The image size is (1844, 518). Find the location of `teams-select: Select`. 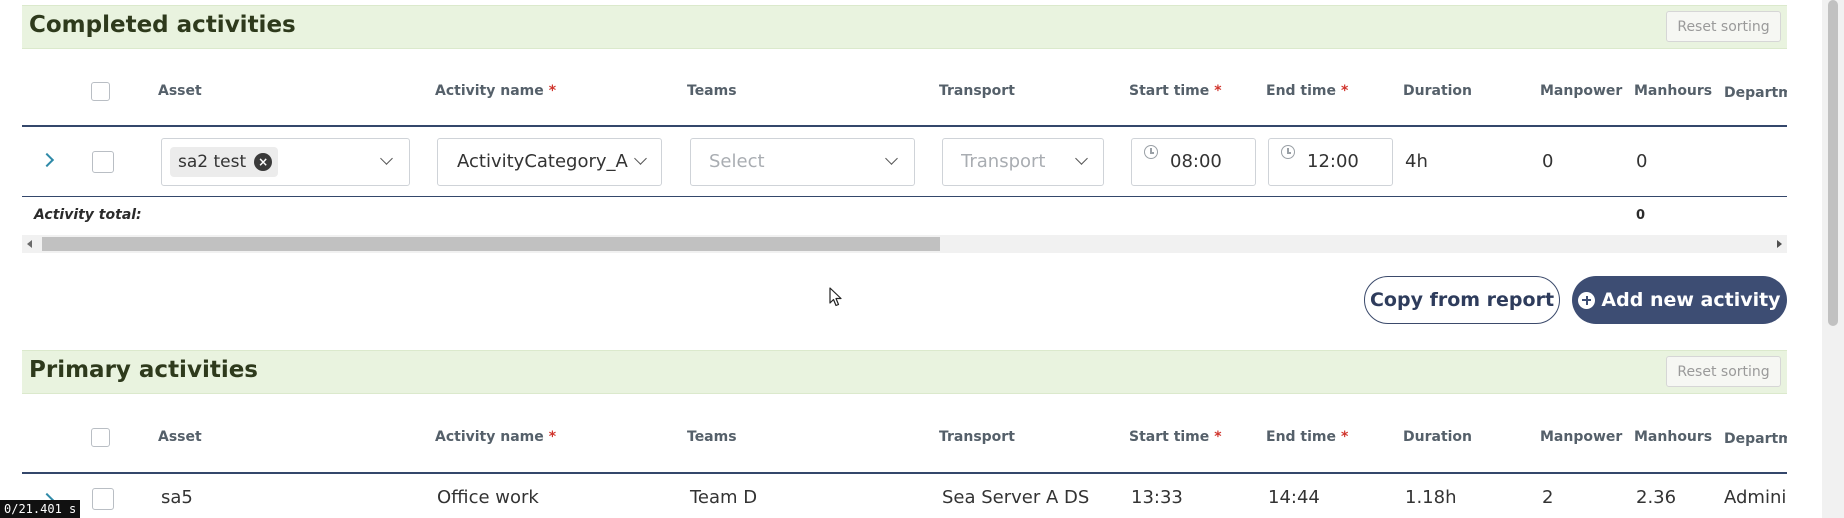

teams-select: Select is located at coordinates (802, 162).